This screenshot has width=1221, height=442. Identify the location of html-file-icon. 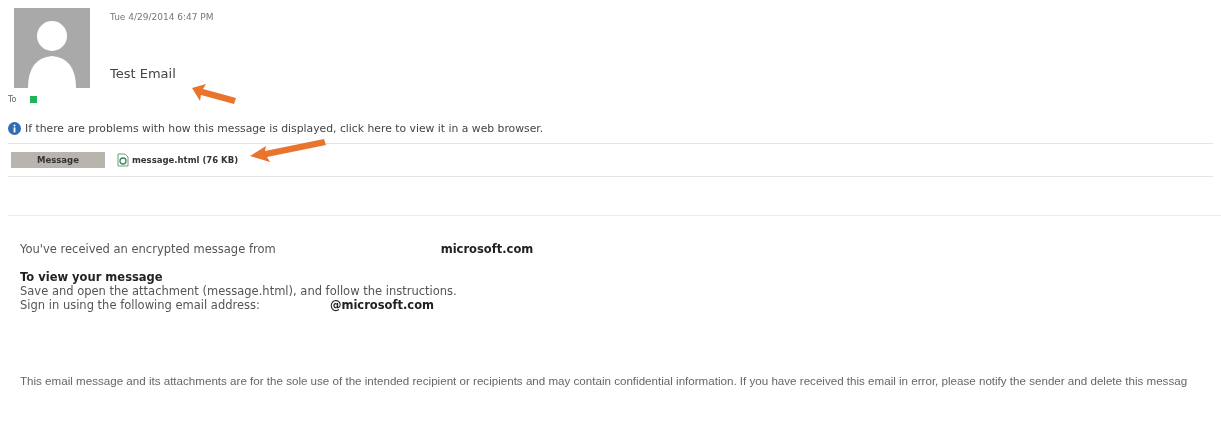
(123, 160).